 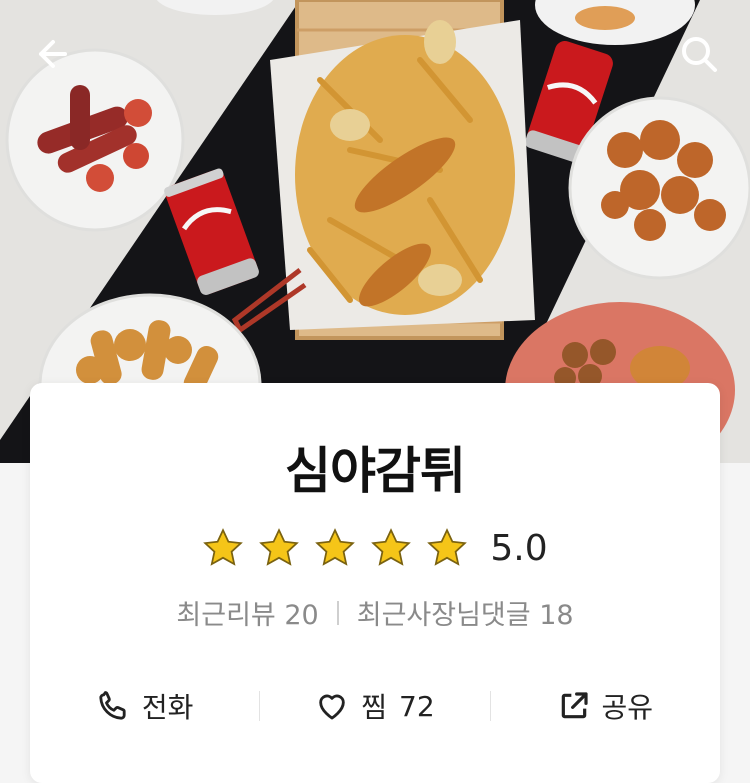 I want to click on share-button: 공유, so click(x=605, y=706).